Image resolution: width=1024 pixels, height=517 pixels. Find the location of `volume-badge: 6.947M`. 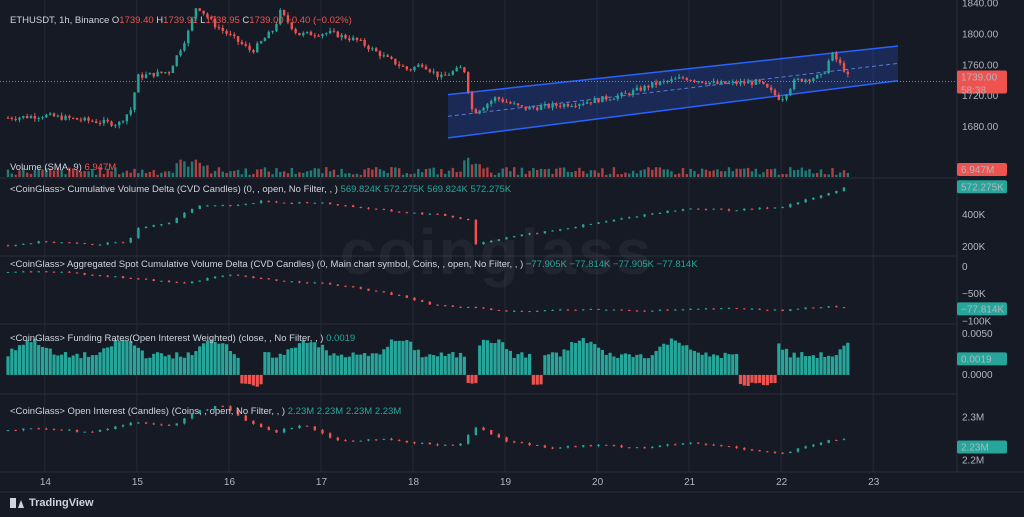

volume-badge: 6.947M is located at coordinates (977, 170).